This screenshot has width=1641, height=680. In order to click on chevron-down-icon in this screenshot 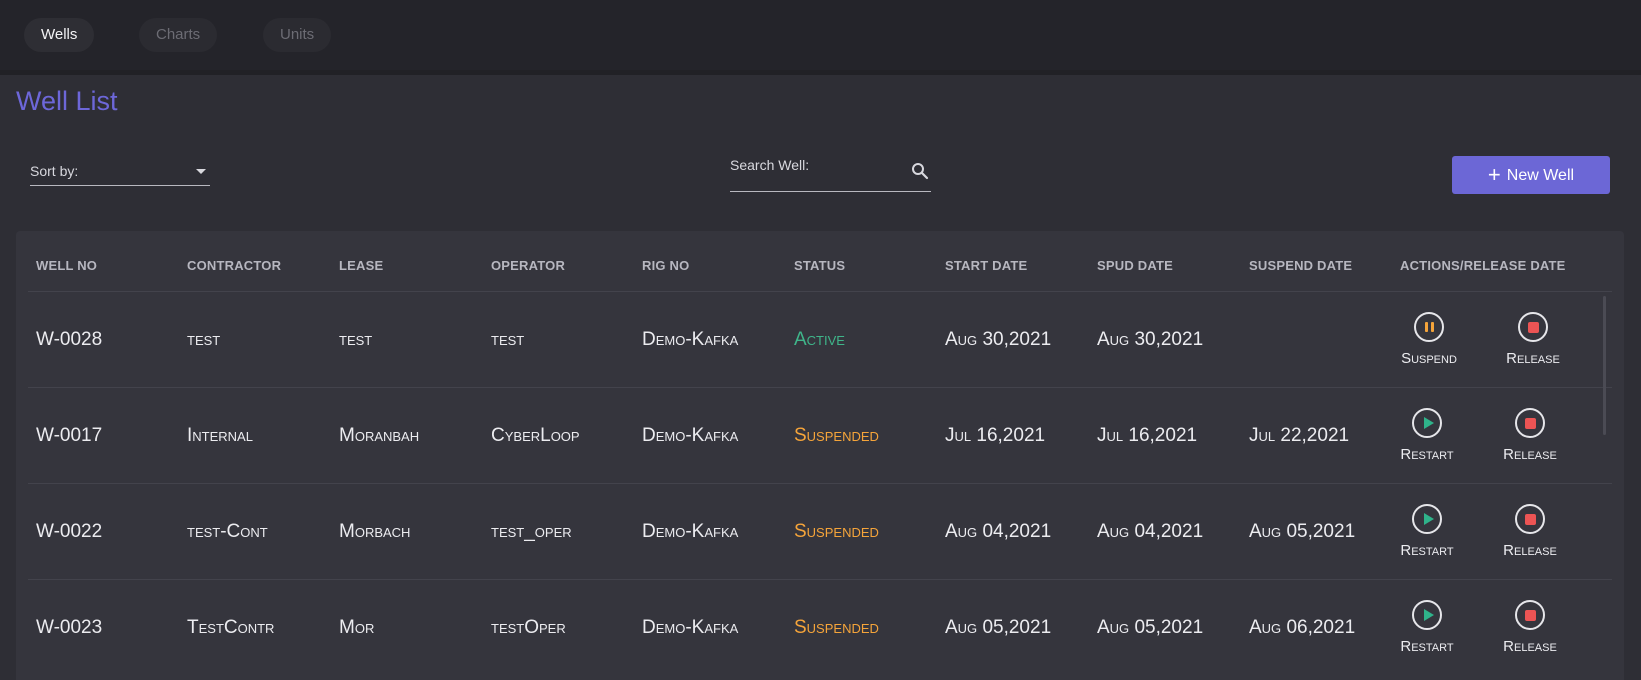, I will do `click(201, 171)`.